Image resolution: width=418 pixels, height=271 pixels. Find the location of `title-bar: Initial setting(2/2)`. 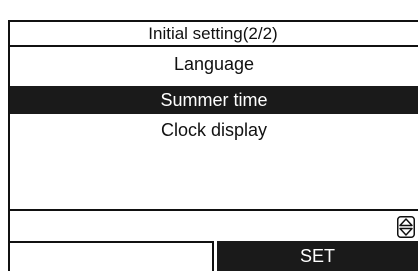

title-bar: Initial setting(2/2) is located at coordinates (213, 33).